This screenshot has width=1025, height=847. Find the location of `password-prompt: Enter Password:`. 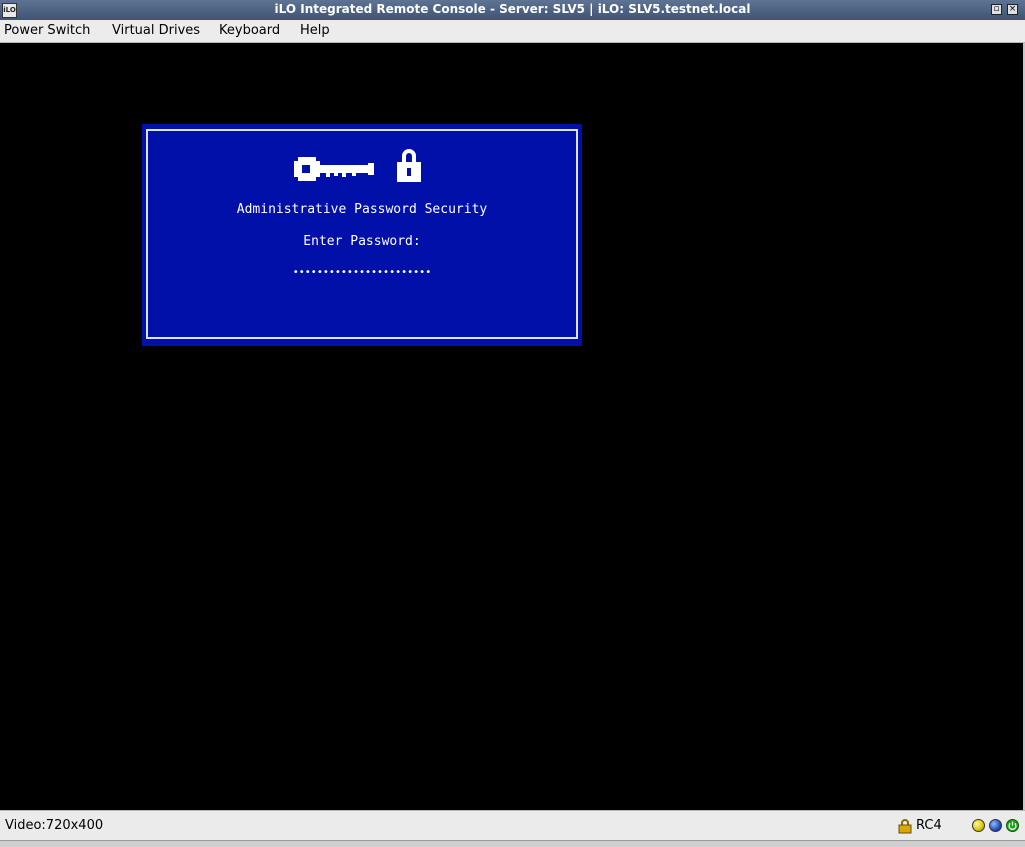

password-prompt: Enter Password: is located at coordinates (362, 241).